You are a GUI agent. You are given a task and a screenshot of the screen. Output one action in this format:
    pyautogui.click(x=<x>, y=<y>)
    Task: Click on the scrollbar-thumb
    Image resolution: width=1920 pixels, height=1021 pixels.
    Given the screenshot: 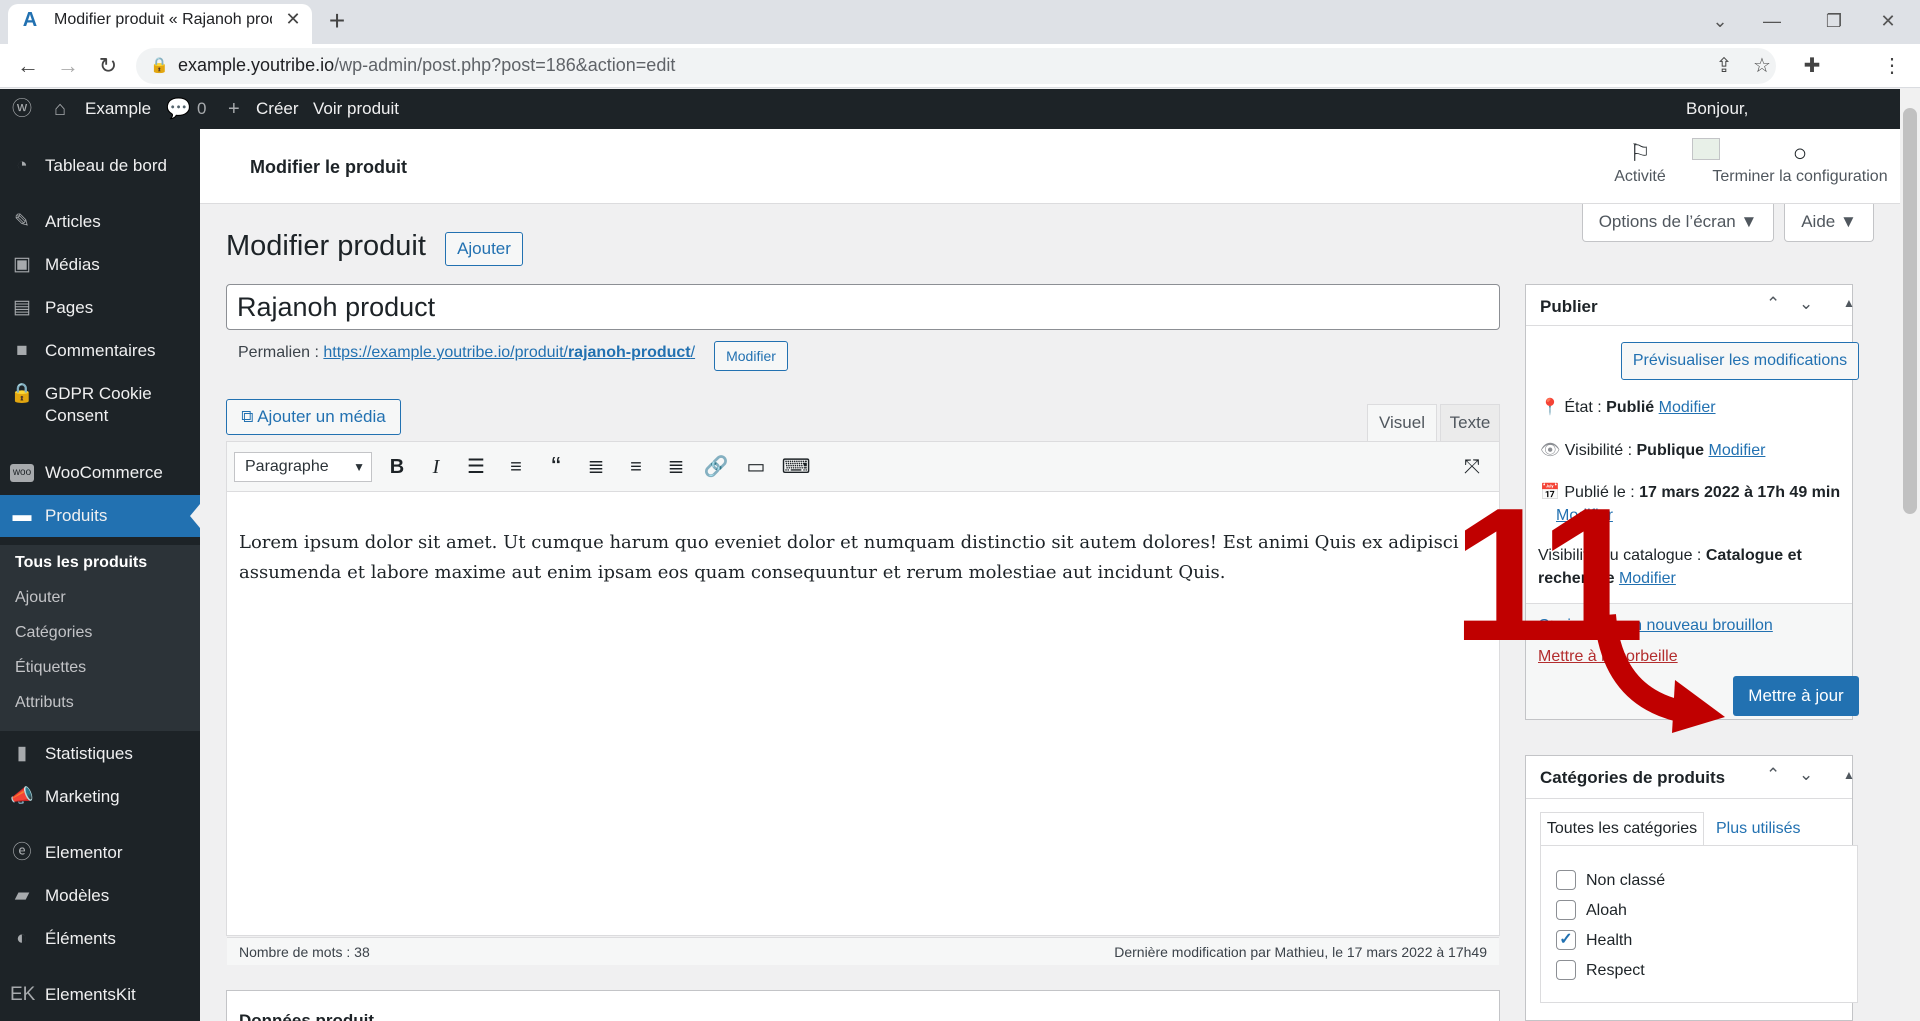 What is the action you would take?
    pyautogui.click(x=1910, y=311)
    